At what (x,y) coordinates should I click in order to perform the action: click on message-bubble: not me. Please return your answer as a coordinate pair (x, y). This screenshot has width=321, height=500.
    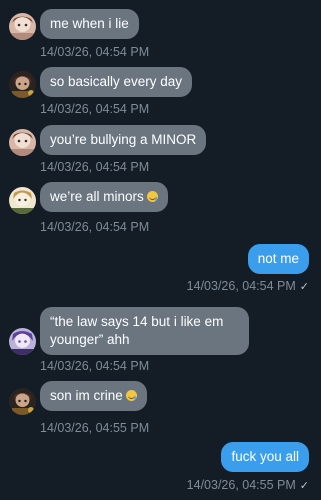
    Looking at the image, I should click on (278, 259).